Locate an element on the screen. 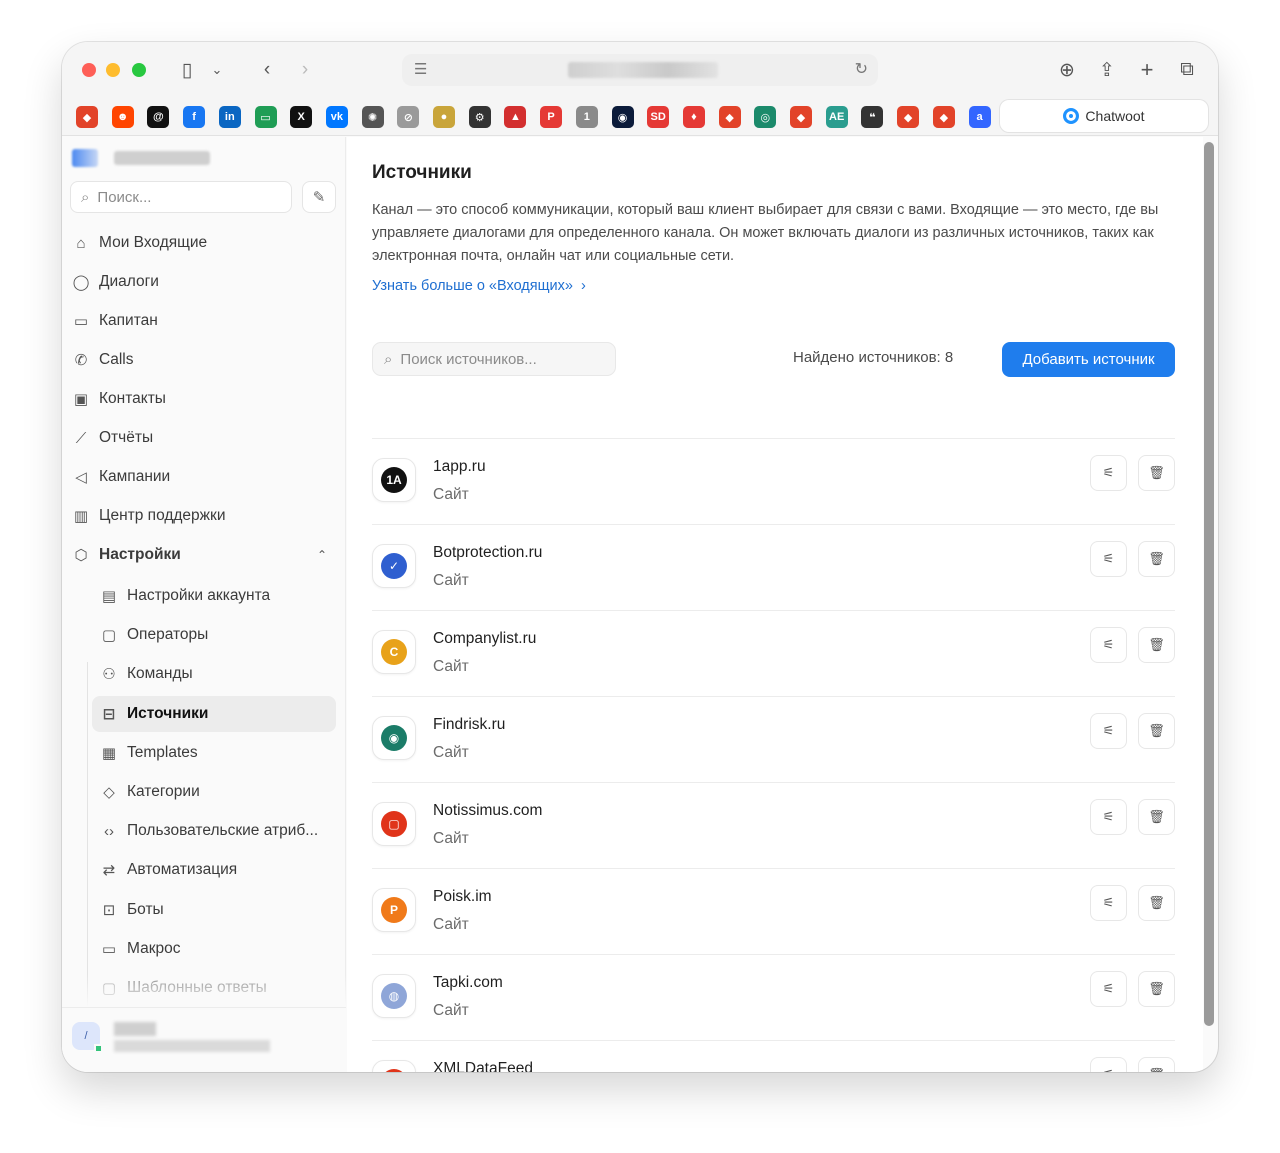  p-red-icon: P is located at coordinates (551, 117).